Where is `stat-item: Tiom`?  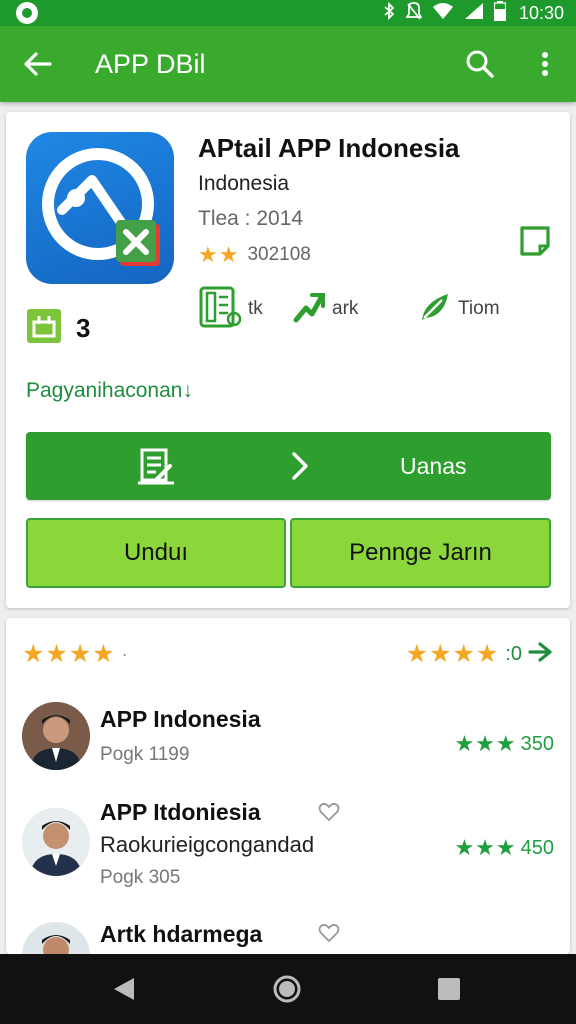
stat-item: Tiom is located at coordinates (459, 309).